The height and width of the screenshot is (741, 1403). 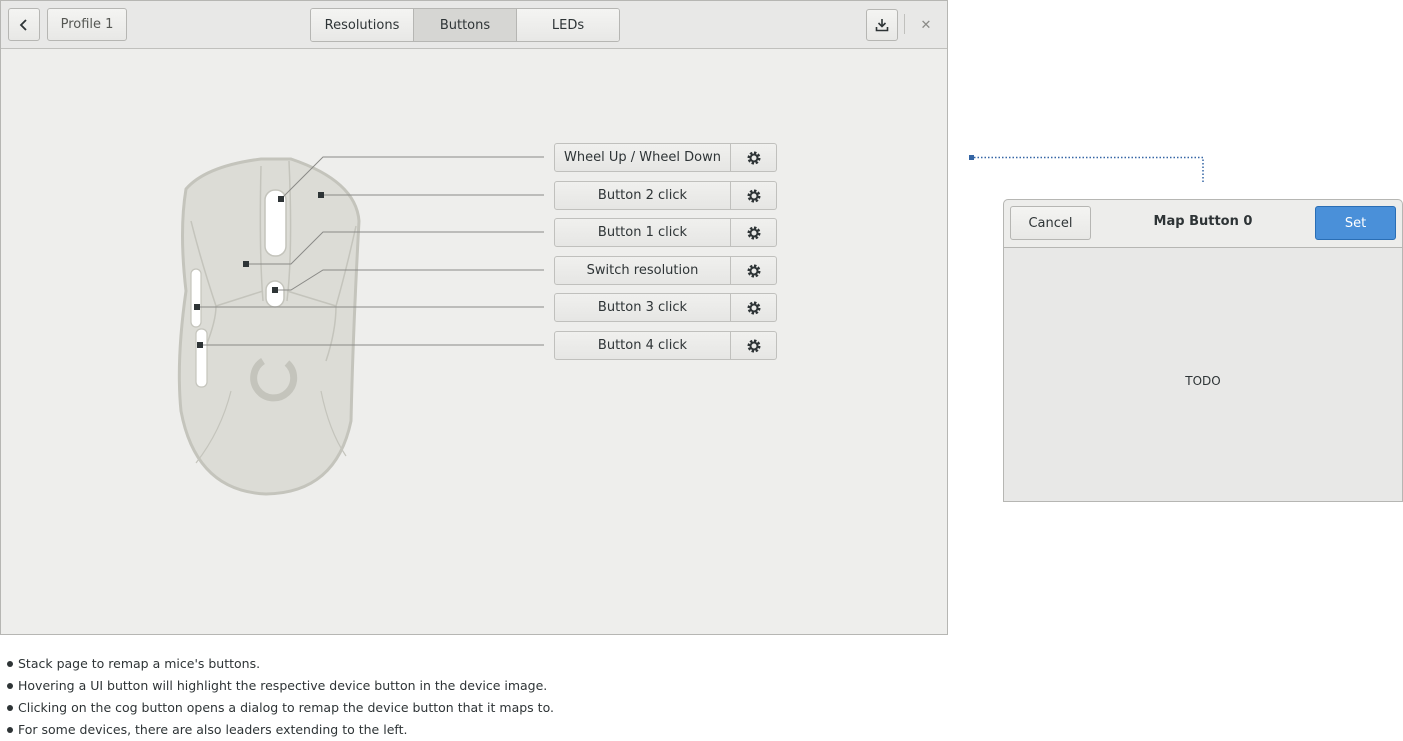 What do you see at coordinates (642, 157) in the screenshot?
I see `mapping-label-button: Wheel Up / Wheel Down` at bounding box center [642, 157].